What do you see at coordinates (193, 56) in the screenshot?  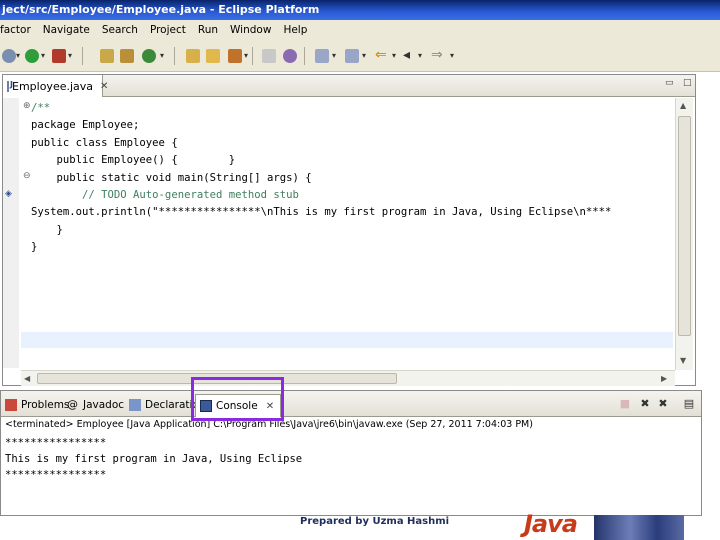 I see `open-type-icon` at bounding box center [193, 56].